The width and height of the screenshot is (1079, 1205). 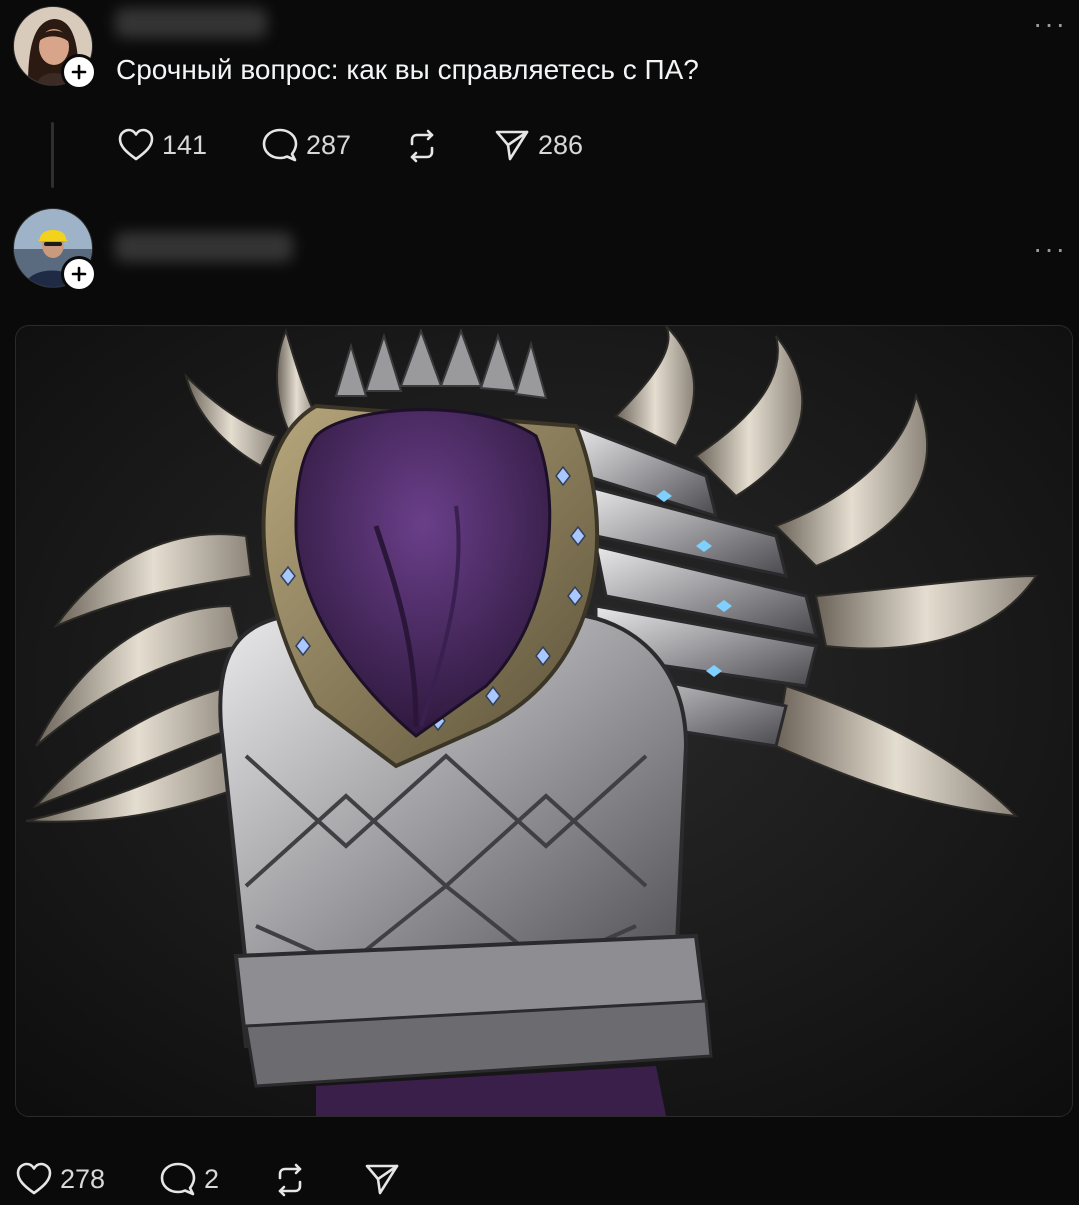 I want to click on share-button, so click(x=382, y=1179).